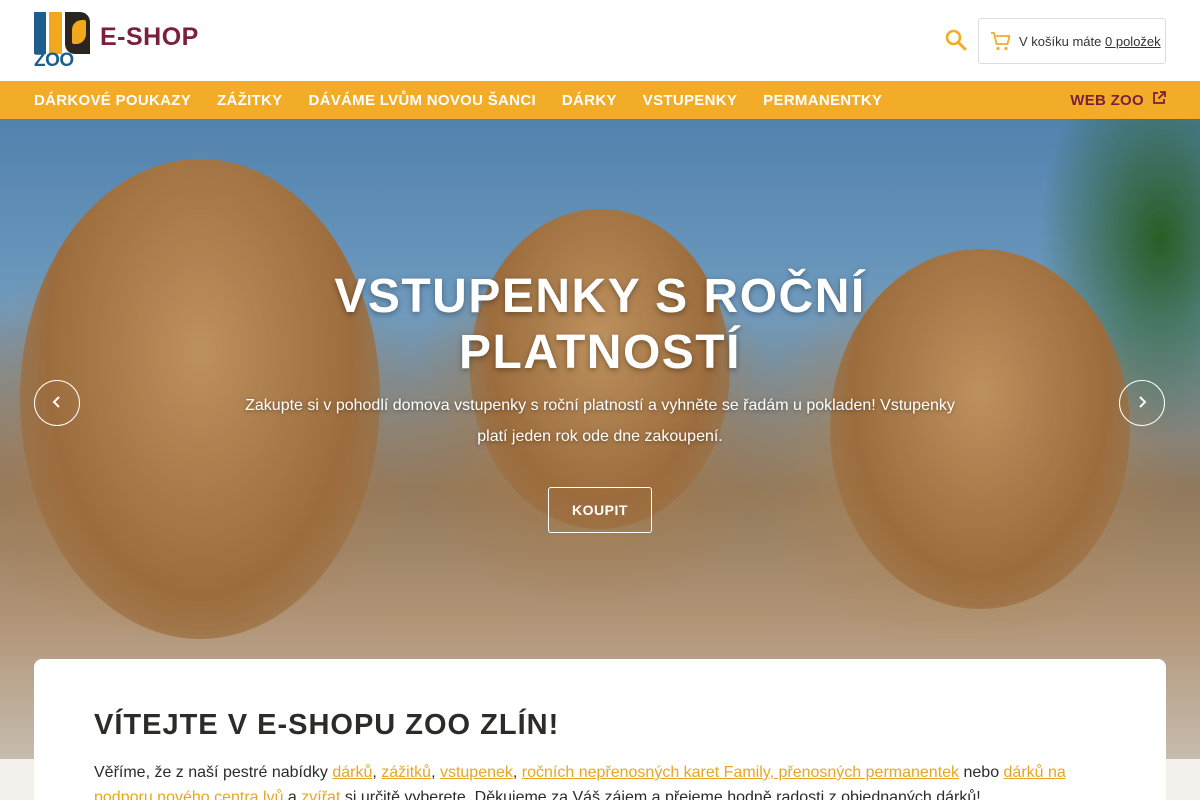 Image resolution: width=1200 pixels, height=800 pixels. I want to click on shop-title: E-SHOP, so click(149, 37).